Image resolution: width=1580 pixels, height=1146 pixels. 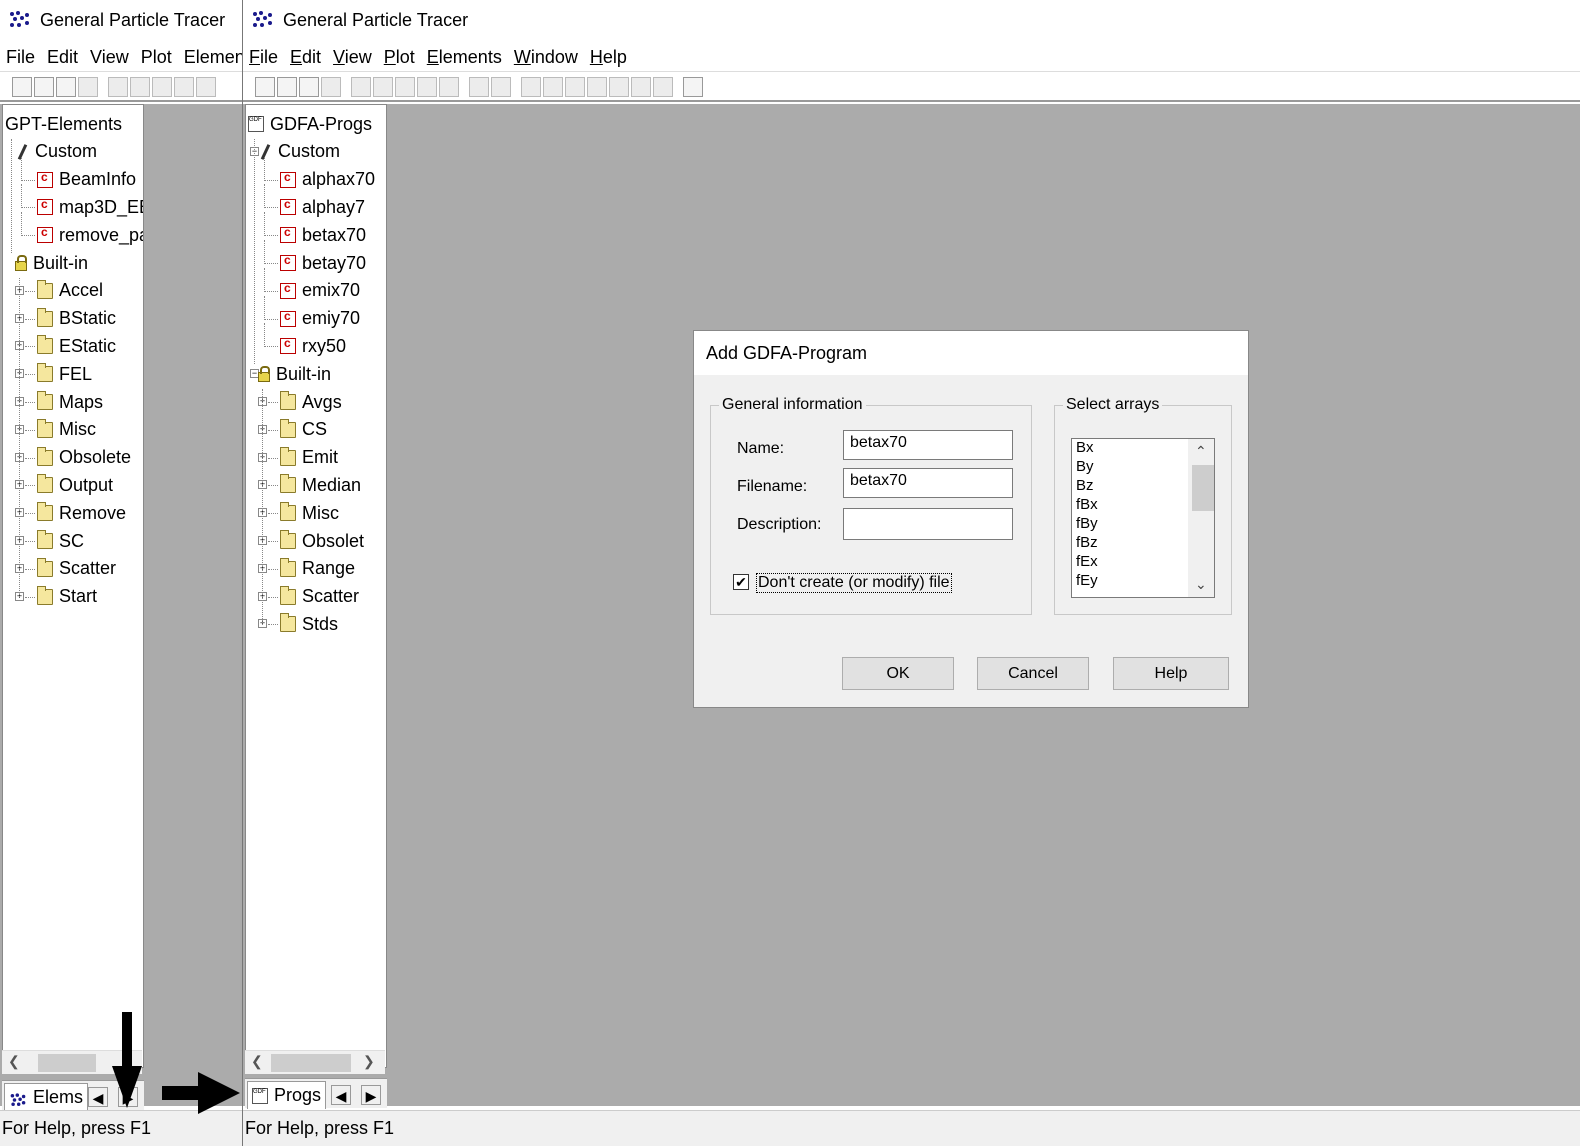 What do you see at coordinates (327, 180) in the screenshot?
I see `tree-item-alphax70: alphax70` at bounding box center [327, 180].